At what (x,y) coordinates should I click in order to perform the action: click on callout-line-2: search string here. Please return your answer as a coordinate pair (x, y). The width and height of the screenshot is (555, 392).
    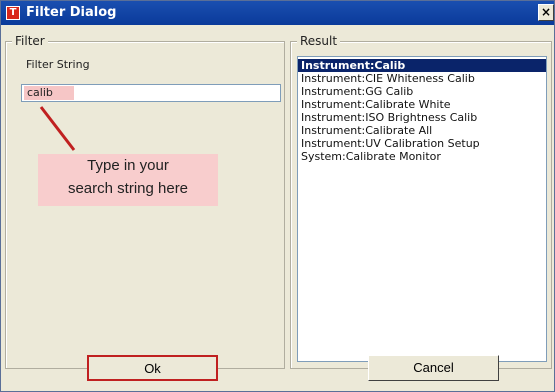
    Looking at the image, I should click on (128, 188).